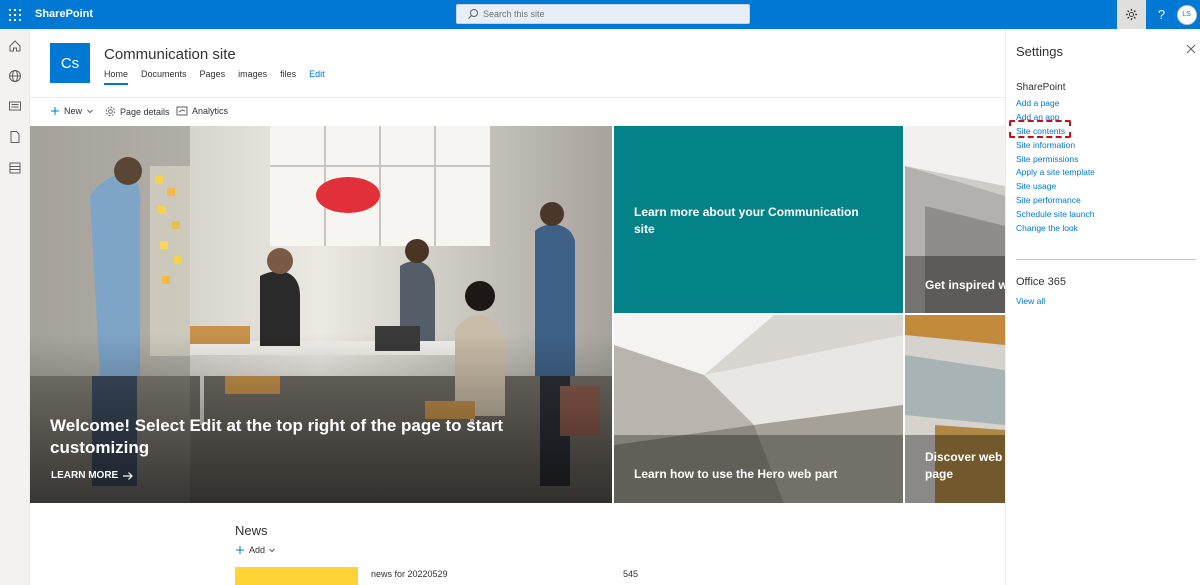 The height and width of the screenshot is (585, 1200). I want to click on news-web-part: News Add news for 20220529 545, so click(535, 554).